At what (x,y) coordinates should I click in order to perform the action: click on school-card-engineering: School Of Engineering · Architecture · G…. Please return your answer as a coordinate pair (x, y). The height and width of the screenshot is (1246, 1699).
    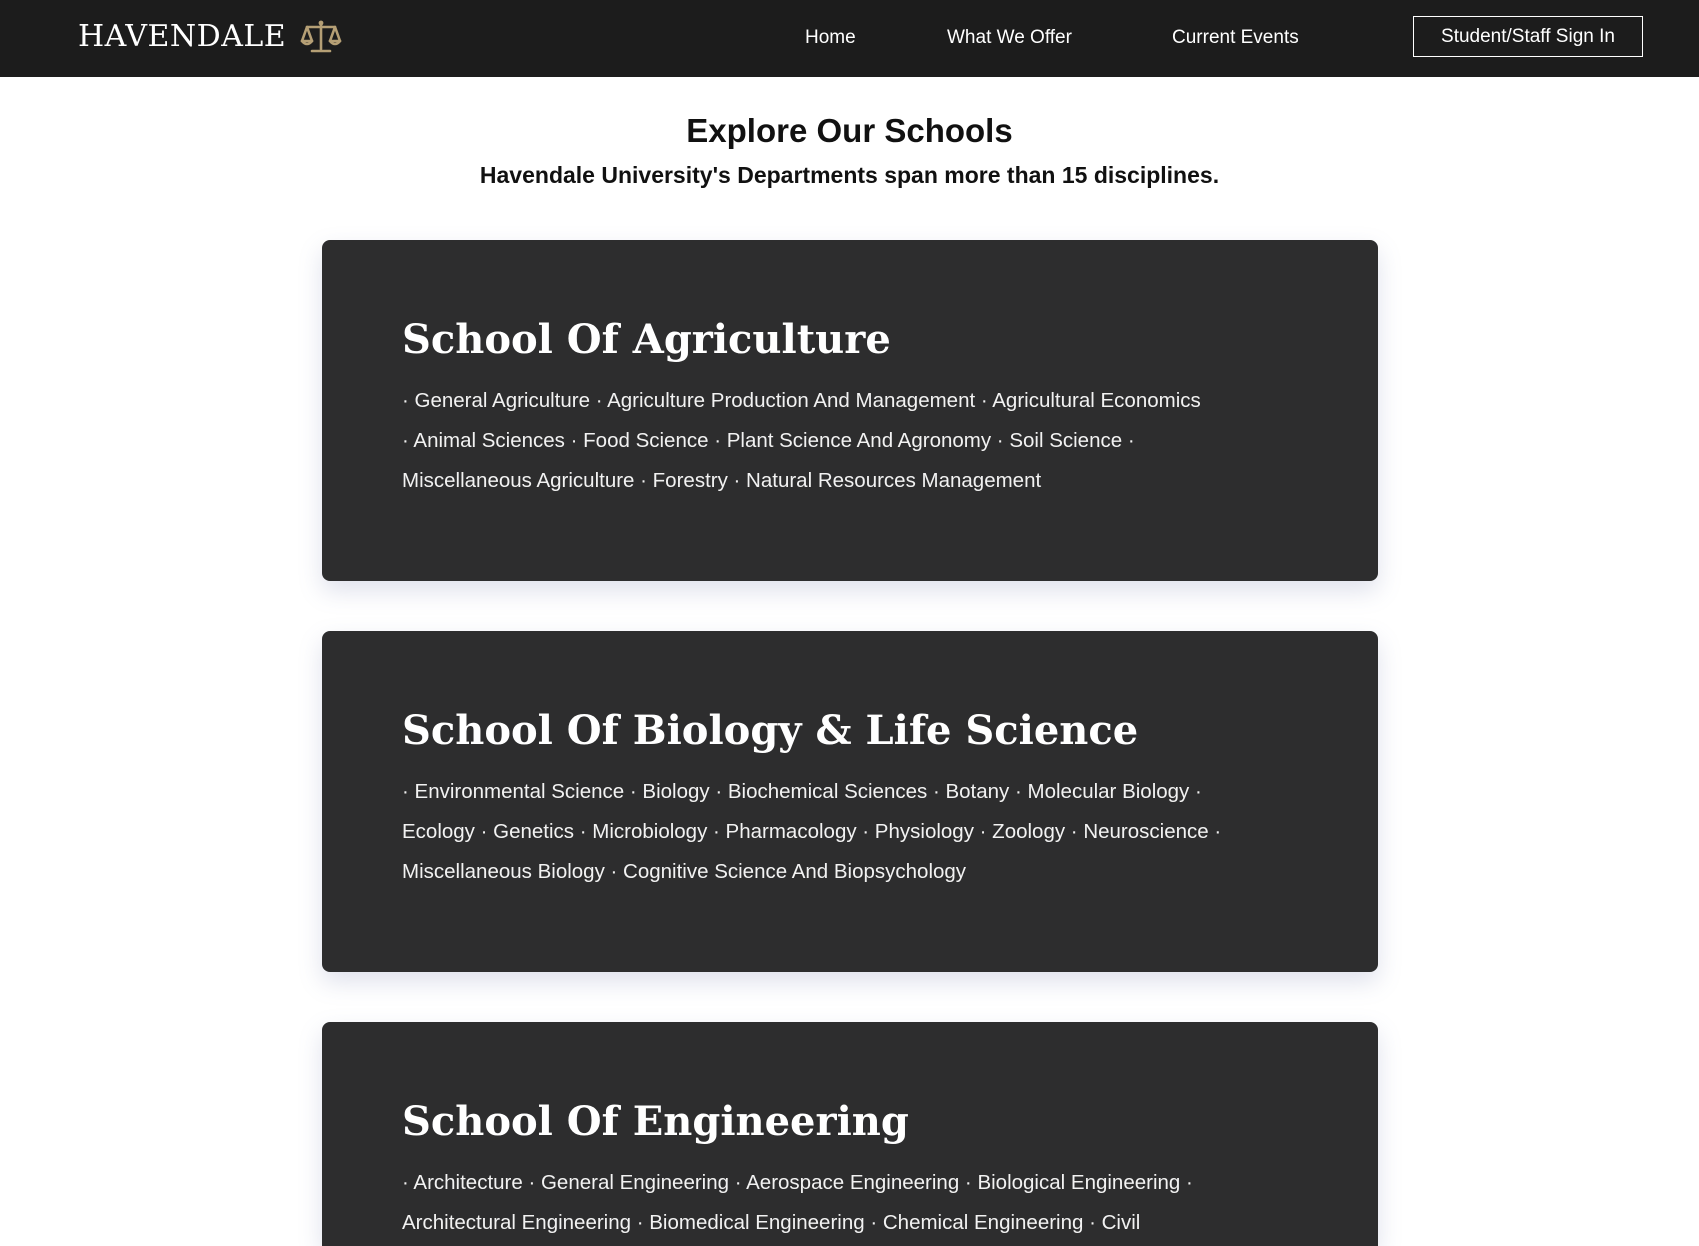
    Looking at the image, I should click on (850, 1134).